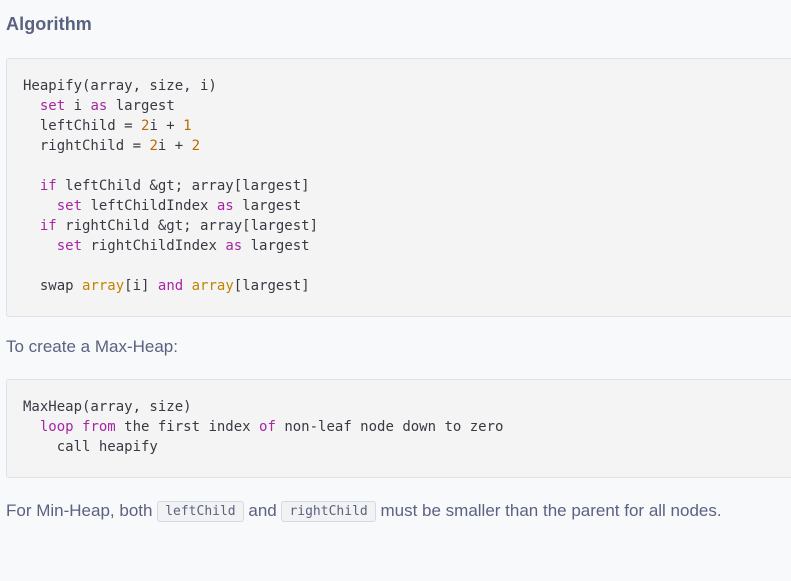 The width and height of the screenshot is (791, 581). I want to click on section-heading: Algorithm, so click(49, 24).